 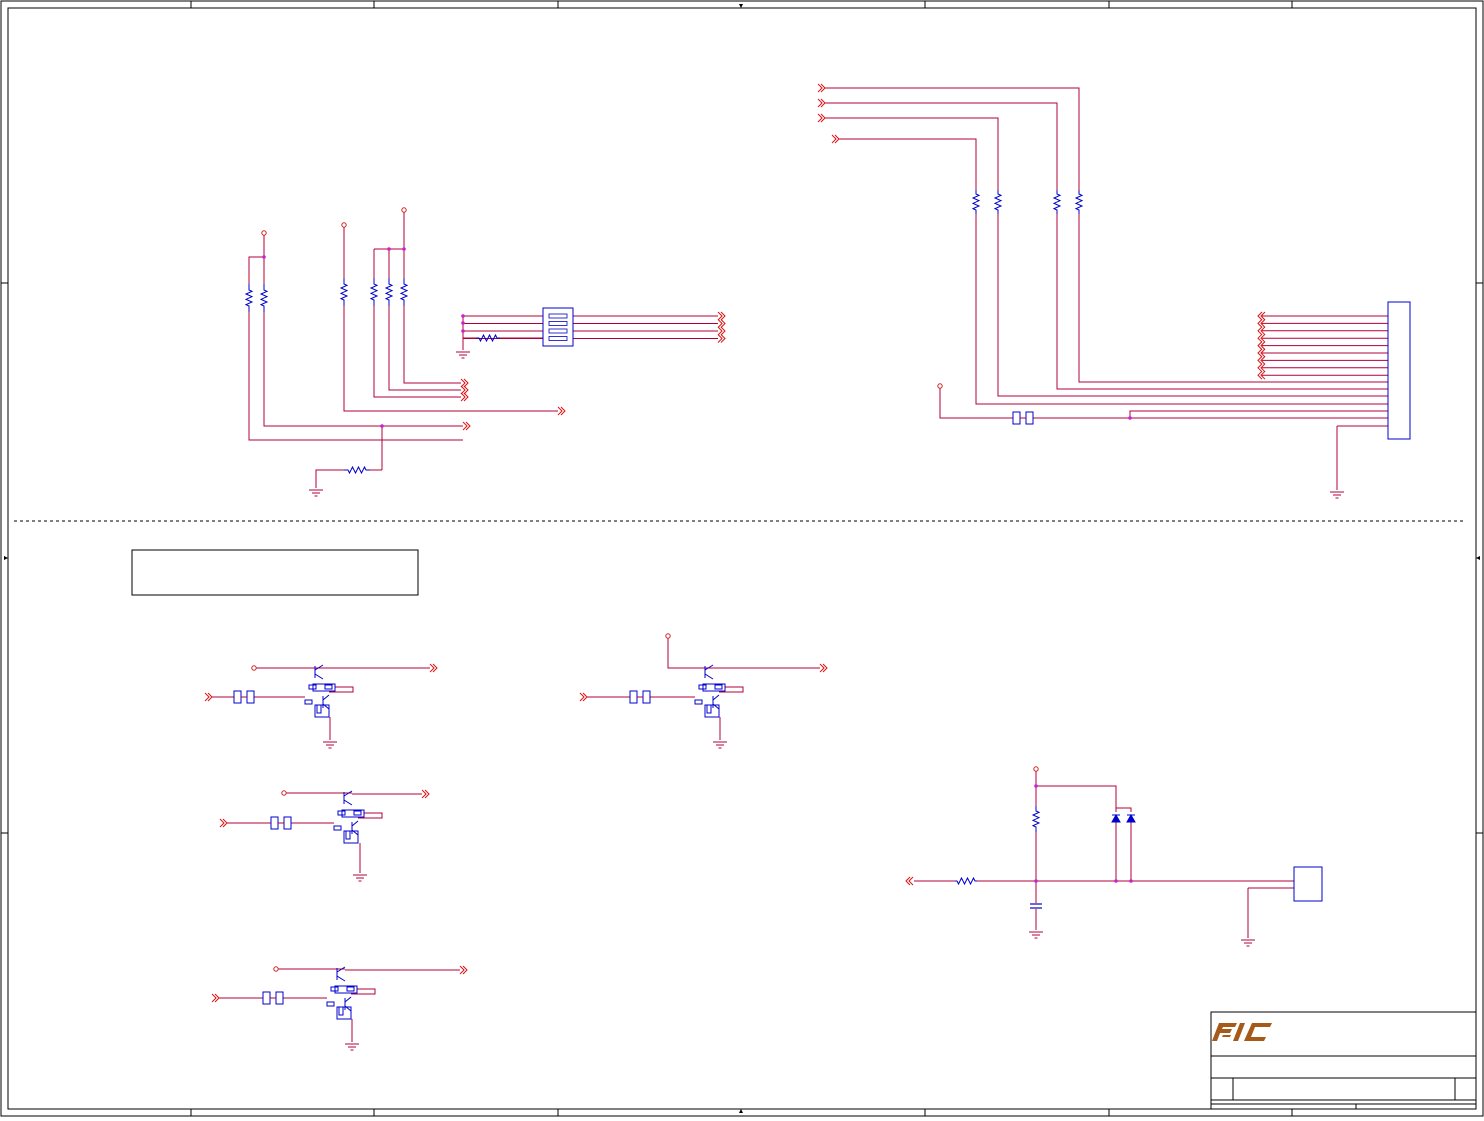 I want to click on capacitor-icon, so click(x=1036, y=906).